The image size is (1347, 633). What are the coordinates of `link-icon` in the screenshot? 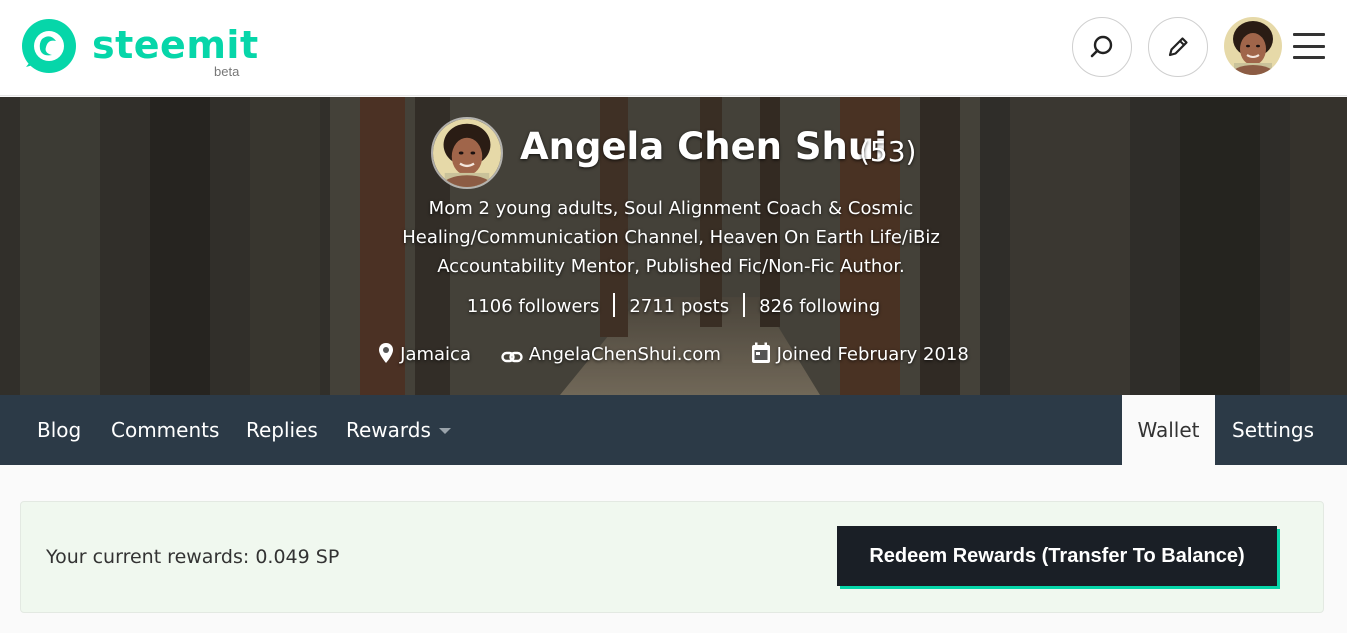 It's located at (512, 357).